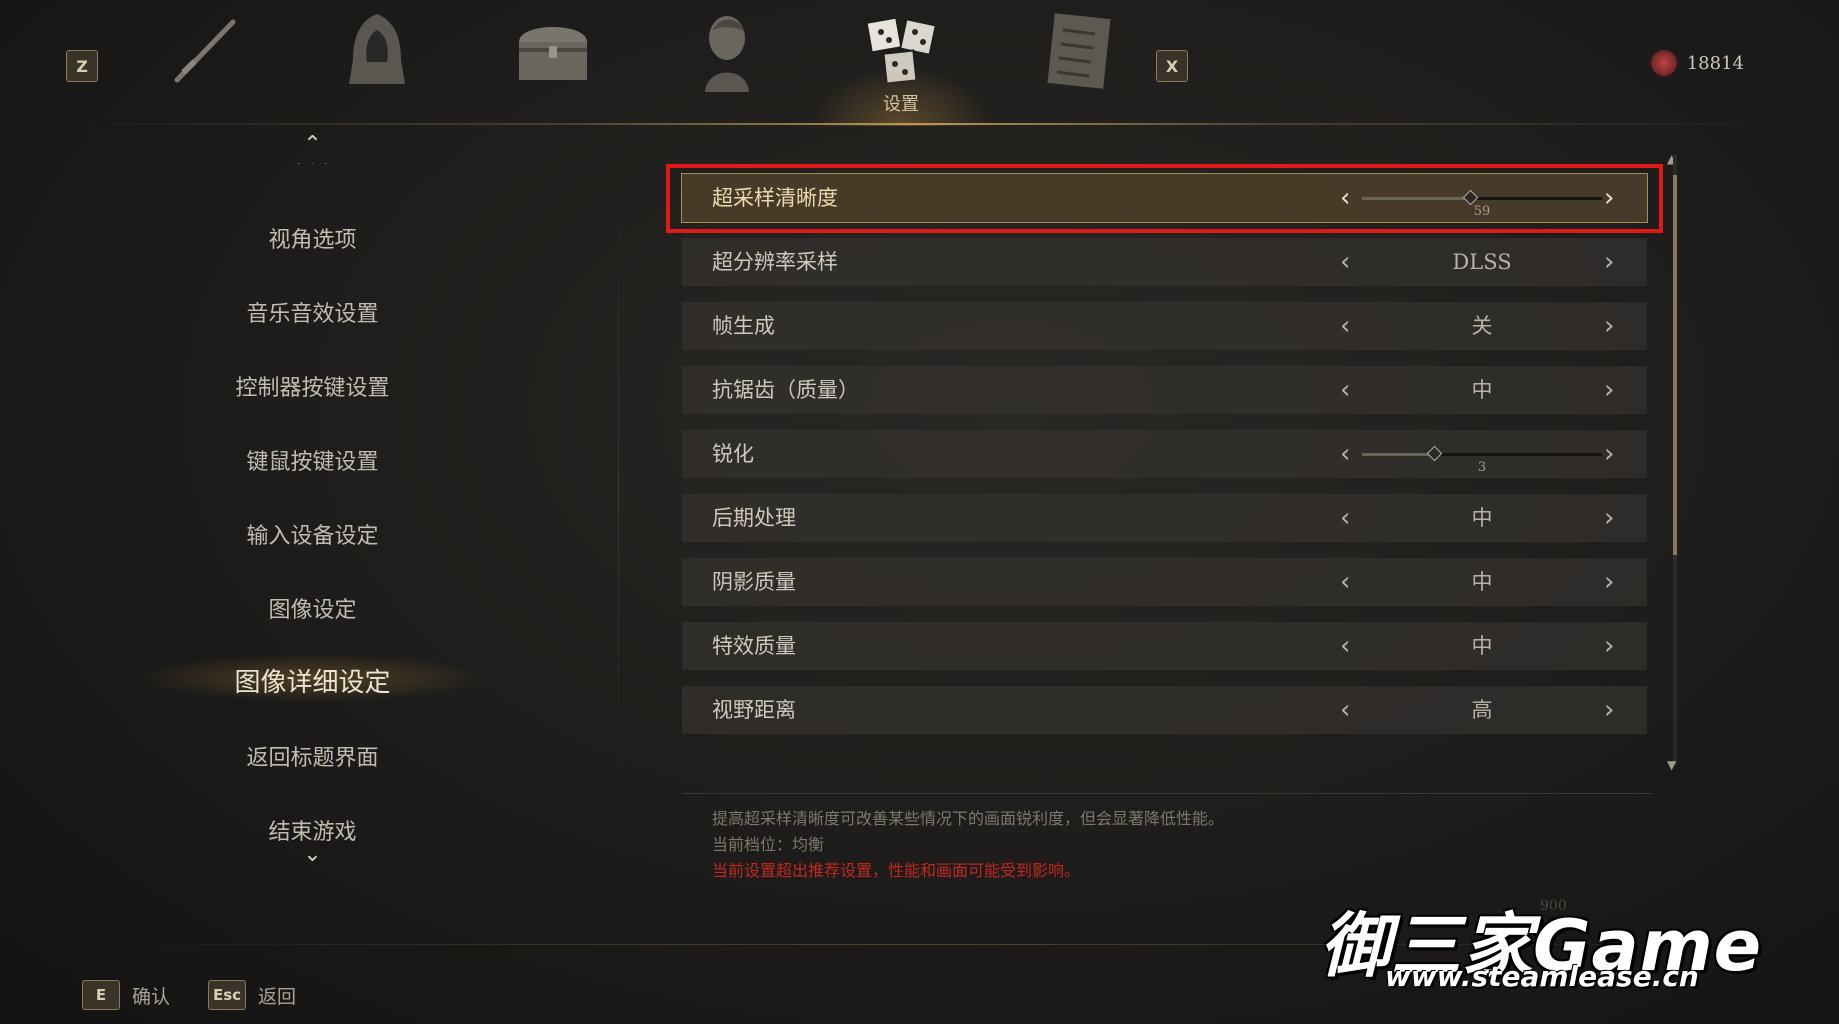 This screenshot has width=1839, height=1024. I want to click on list-scroll-down-icon: ▼, so click(1671, 765).